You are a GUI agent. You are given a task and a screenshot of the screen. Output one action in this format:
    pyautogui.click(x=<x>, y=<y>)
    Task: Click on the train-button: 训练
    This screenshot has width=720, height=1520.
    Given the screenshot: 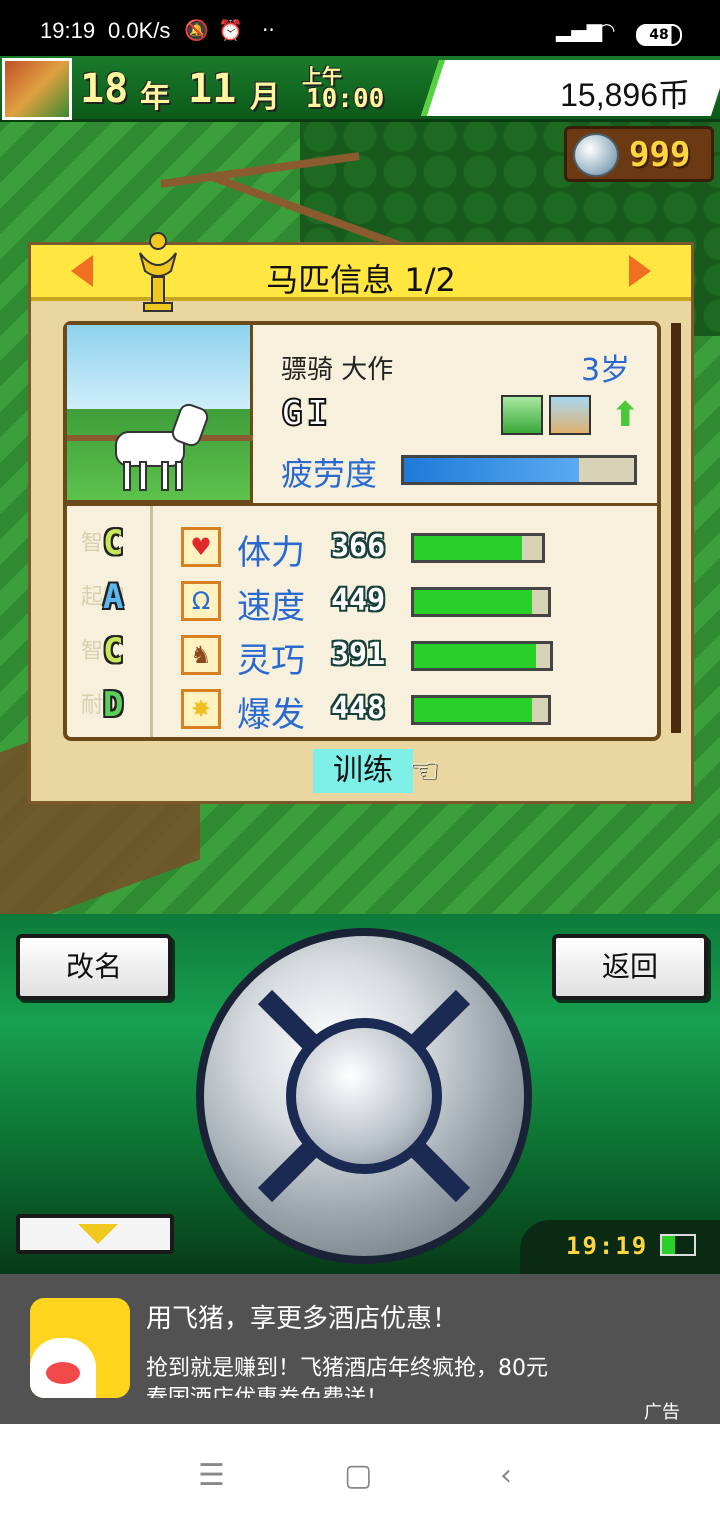 What is the action you would take?
    pyautogui.click(x=363, y=771)
    